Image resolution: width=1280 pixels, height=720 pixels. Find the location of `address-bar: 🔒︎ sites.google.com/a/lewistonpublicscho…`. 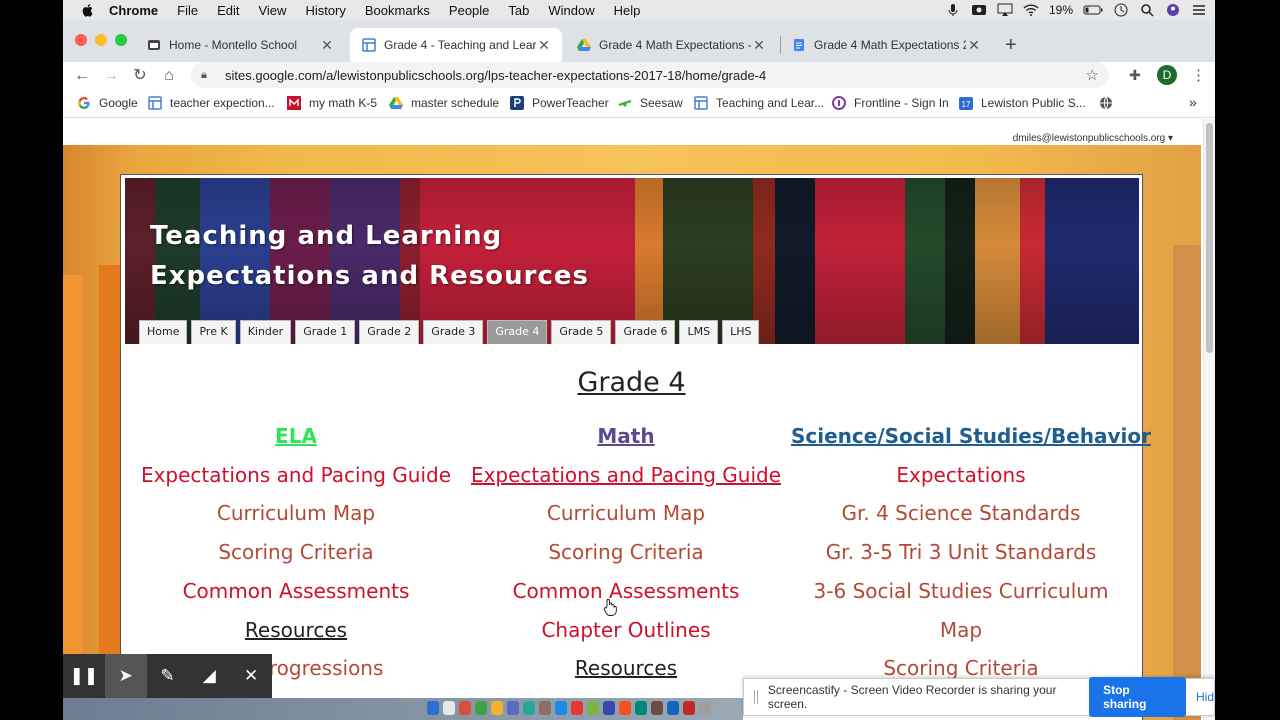

address-bar: 🔒︎ sites.google.com/a/lewistonpublicscho… is located at coordinates (650, 75).